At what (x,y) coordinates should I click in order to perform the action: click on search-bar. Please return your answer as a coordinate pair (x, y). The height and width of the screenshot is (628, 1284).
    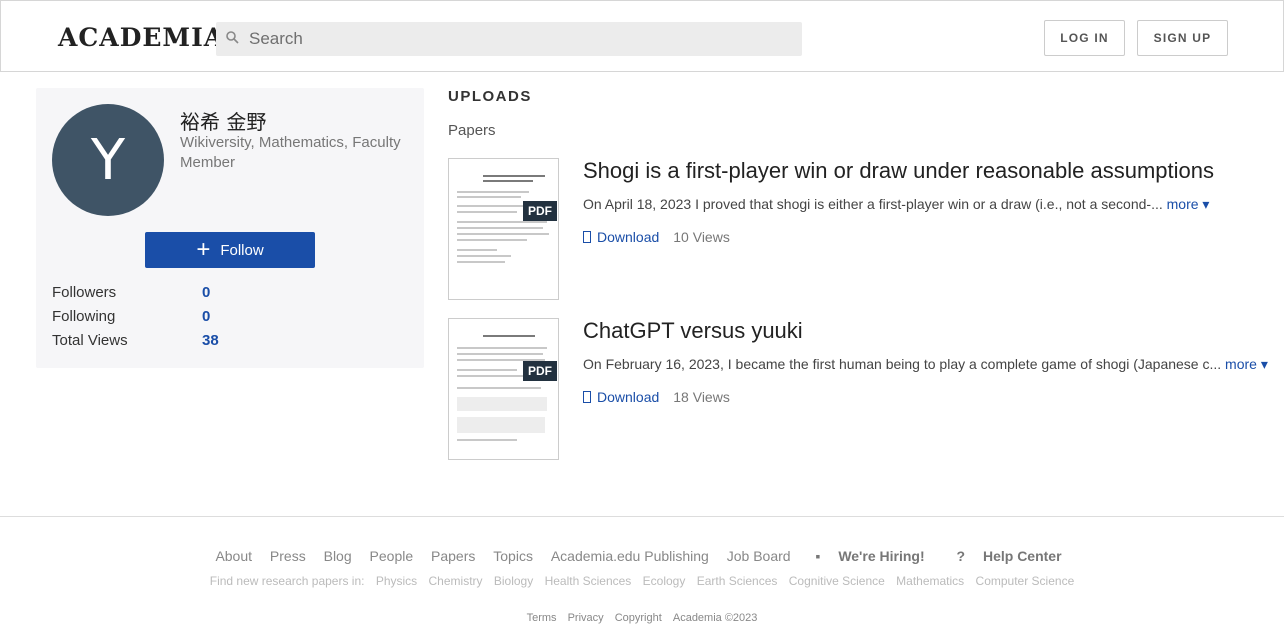
    Looking at the image, I should click on (509, 39).